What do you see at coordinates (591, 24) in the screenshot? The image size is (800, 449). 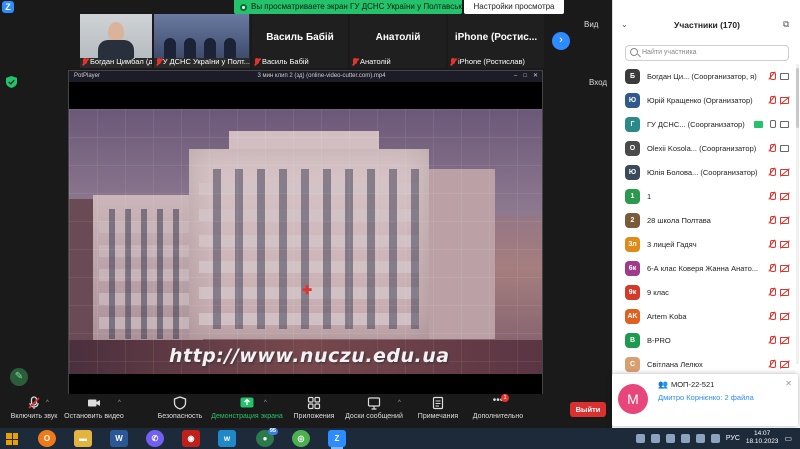 I see `view-button: Вид` at bounding box center [591, 24].